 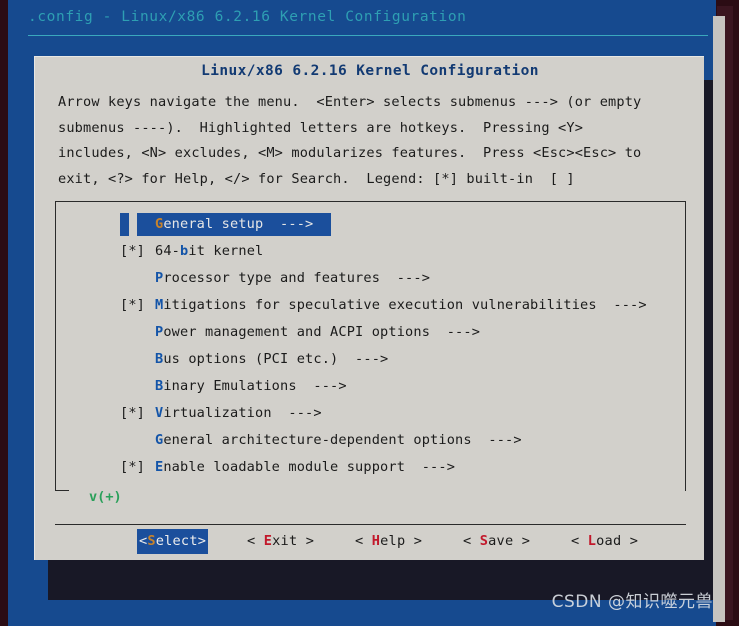 I want to click on menu-item-label: Binary Emulations --->, so click(x=251, y=386).